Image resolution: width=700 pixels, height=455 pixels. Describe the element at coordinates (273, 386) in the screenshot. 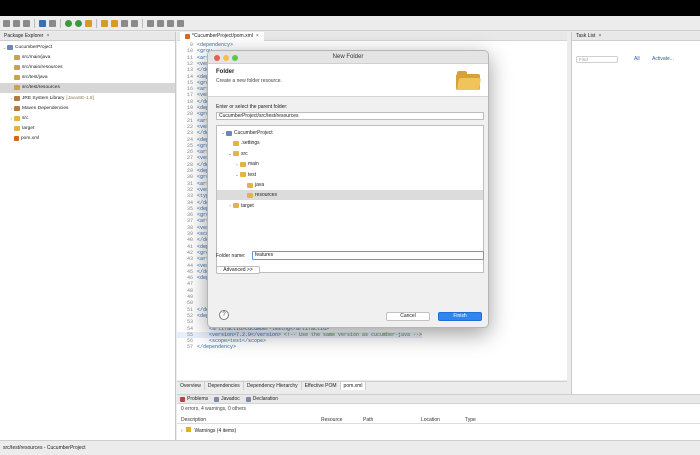

I see `pom-page-tab: Dependency Hierarchy` at that location.